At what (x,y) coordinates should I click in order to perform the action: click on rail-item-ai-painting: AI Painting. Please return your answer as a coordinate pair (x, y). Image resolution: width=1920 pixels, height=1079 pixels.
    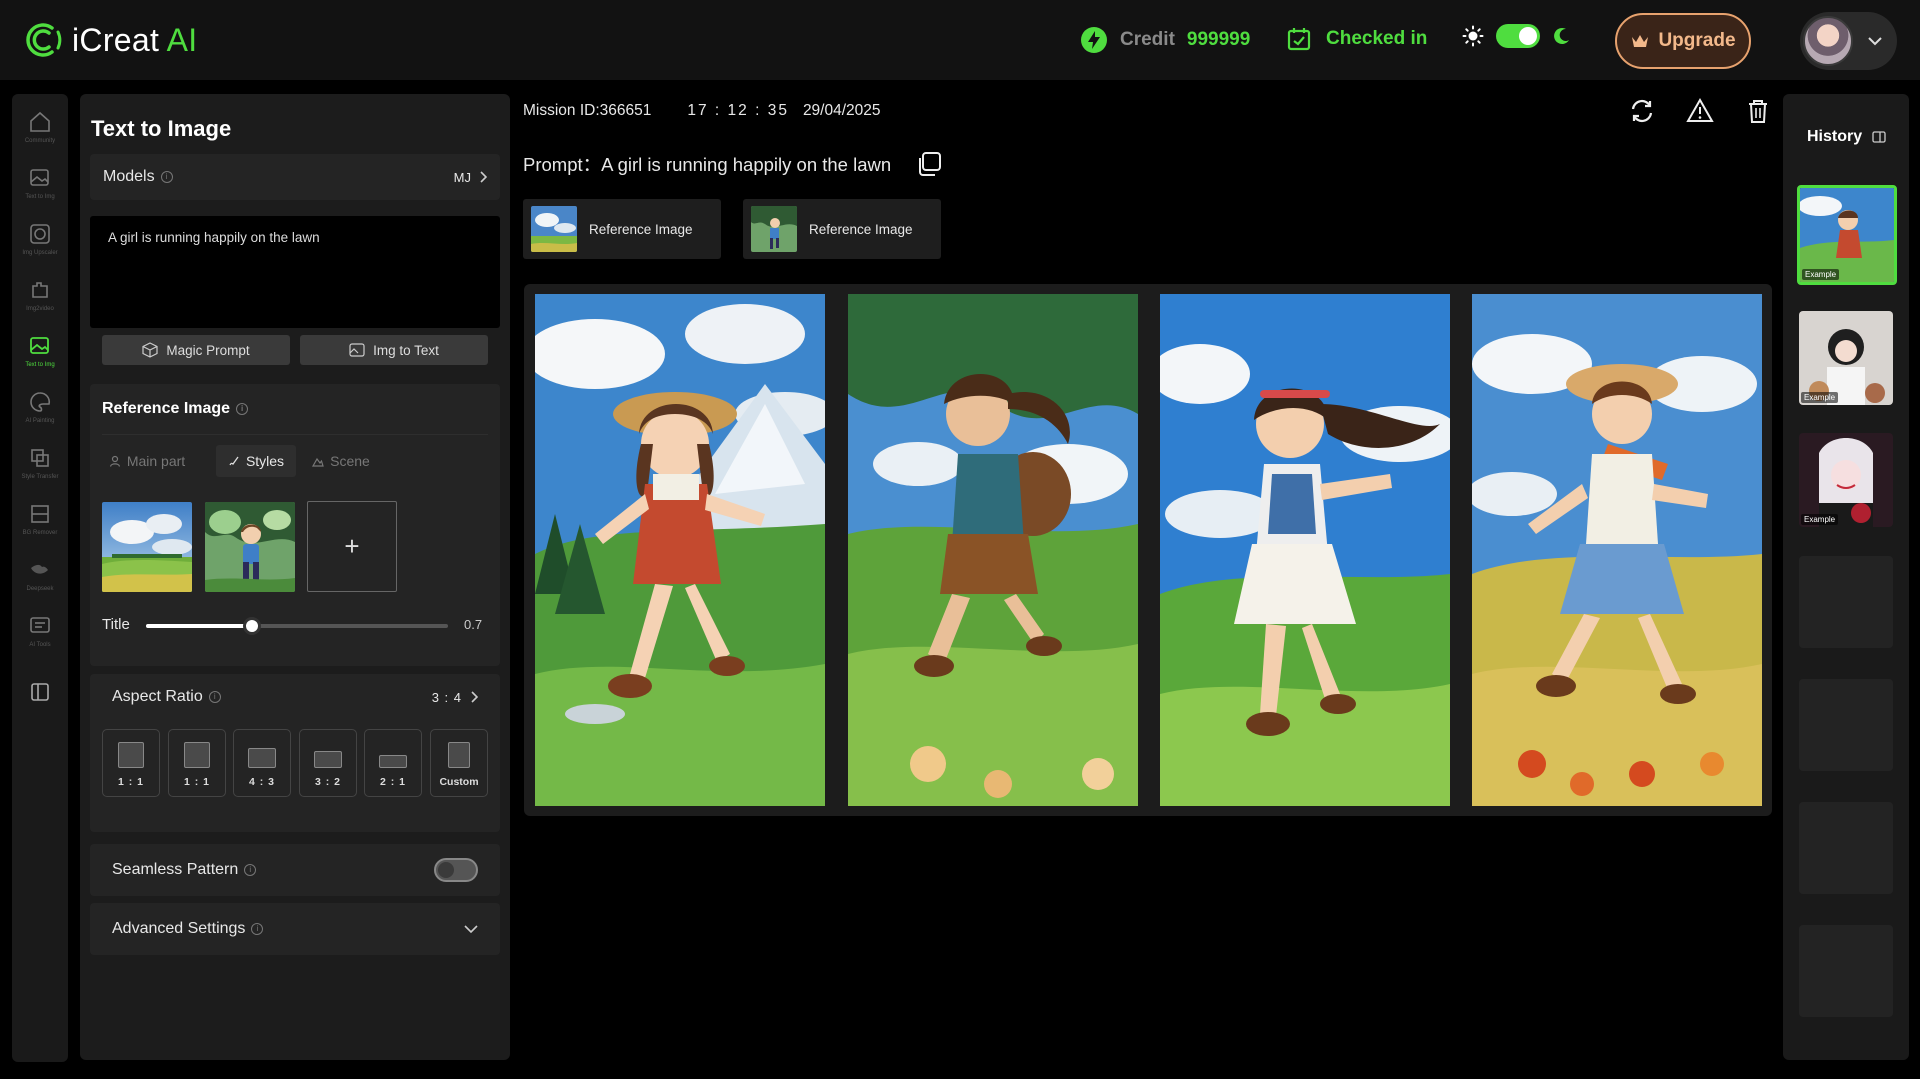
    Looking at the image, I should click on (40, 410).